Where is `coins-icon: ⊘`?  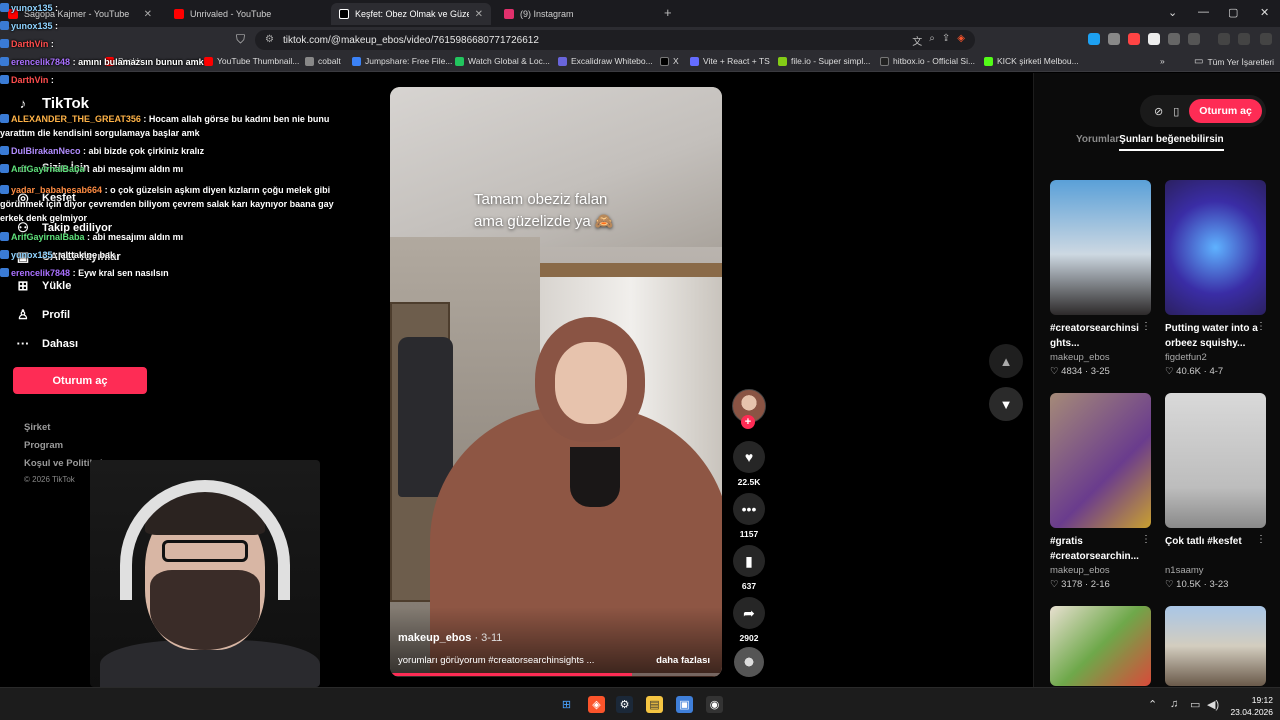 coins-icon: ⊘ is located at coordinates (1158, 111).